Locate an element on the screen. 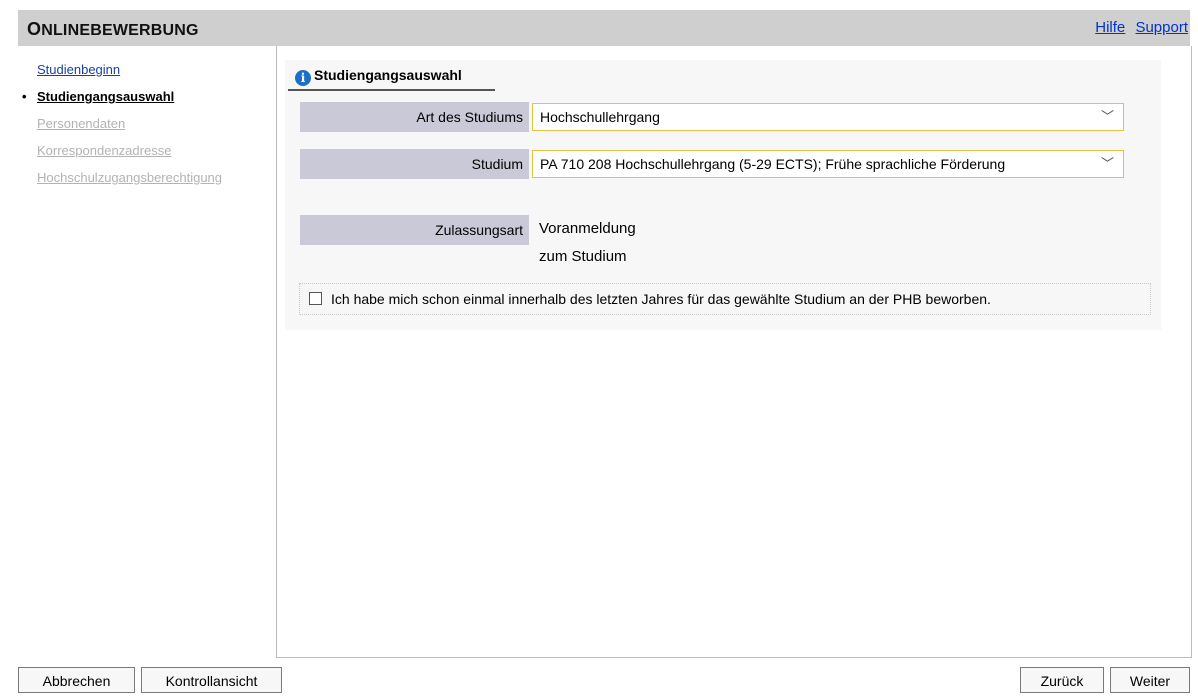 The image size is (1198, 699). sidebar-item-label: Hochschulzugangsberechtigung is located at coordinates (130, 177).